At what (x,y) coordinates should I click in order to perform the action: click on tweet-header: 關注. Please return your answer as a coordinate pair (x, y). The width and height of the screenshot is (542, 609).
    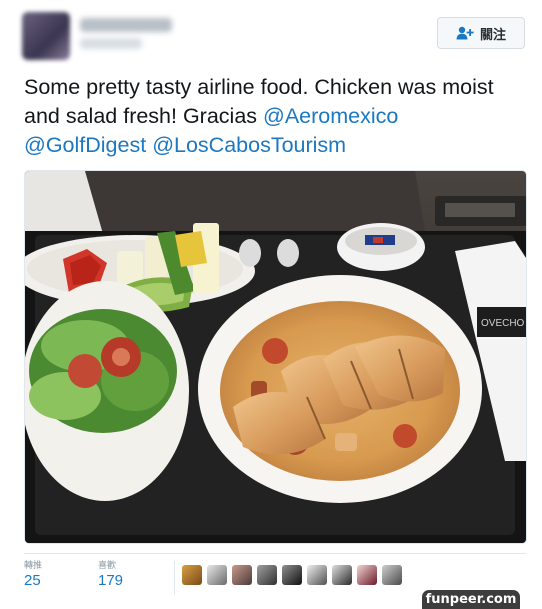
    Looking at the image, I should click on (271, 35).